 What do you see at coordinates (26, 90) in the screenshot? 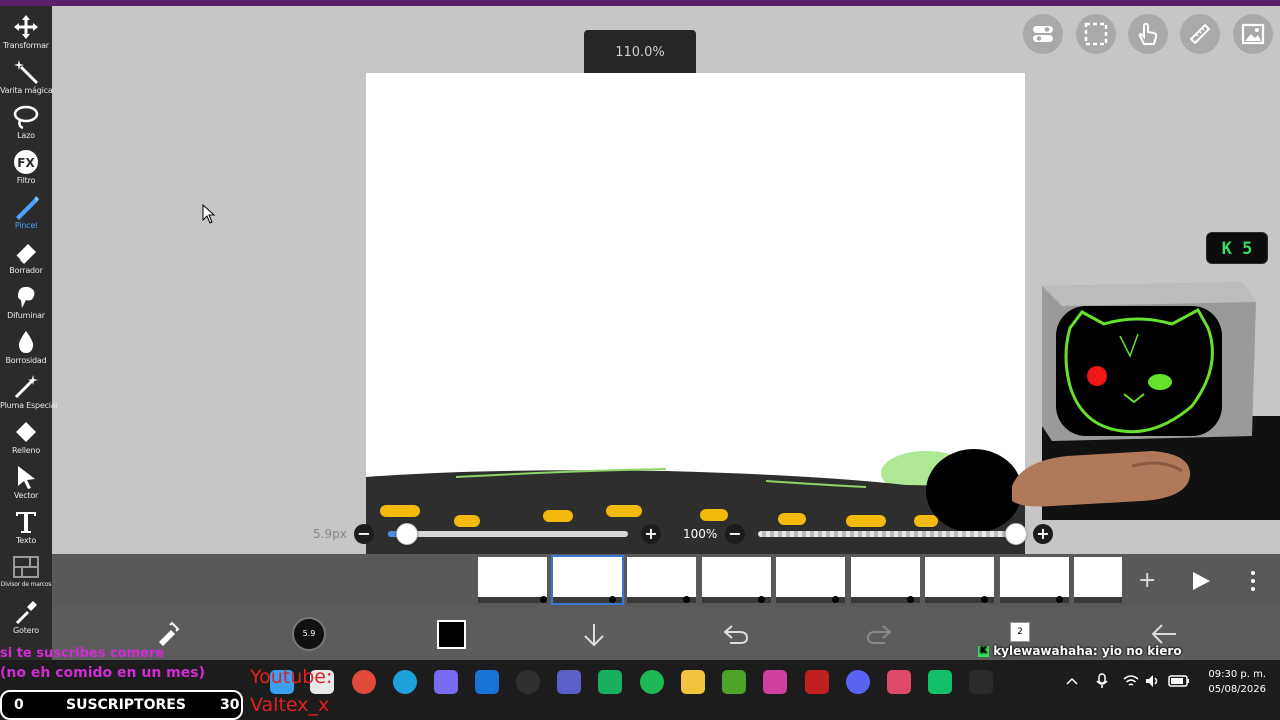
I see `tool-label: Varita mágica` at bounding box center [26, 90].